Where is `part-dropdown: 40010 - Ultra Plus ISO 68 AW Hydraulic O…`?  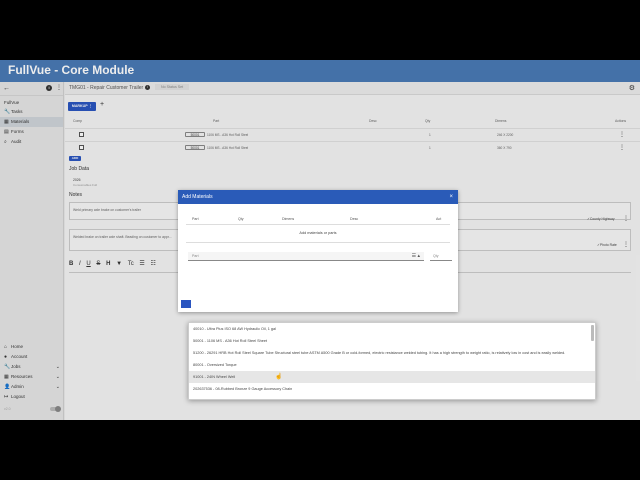 part-dropdown: 40010 - Ultra Plus ISO 68 AW Hydraulic O… is located at coordinates (392, 361).